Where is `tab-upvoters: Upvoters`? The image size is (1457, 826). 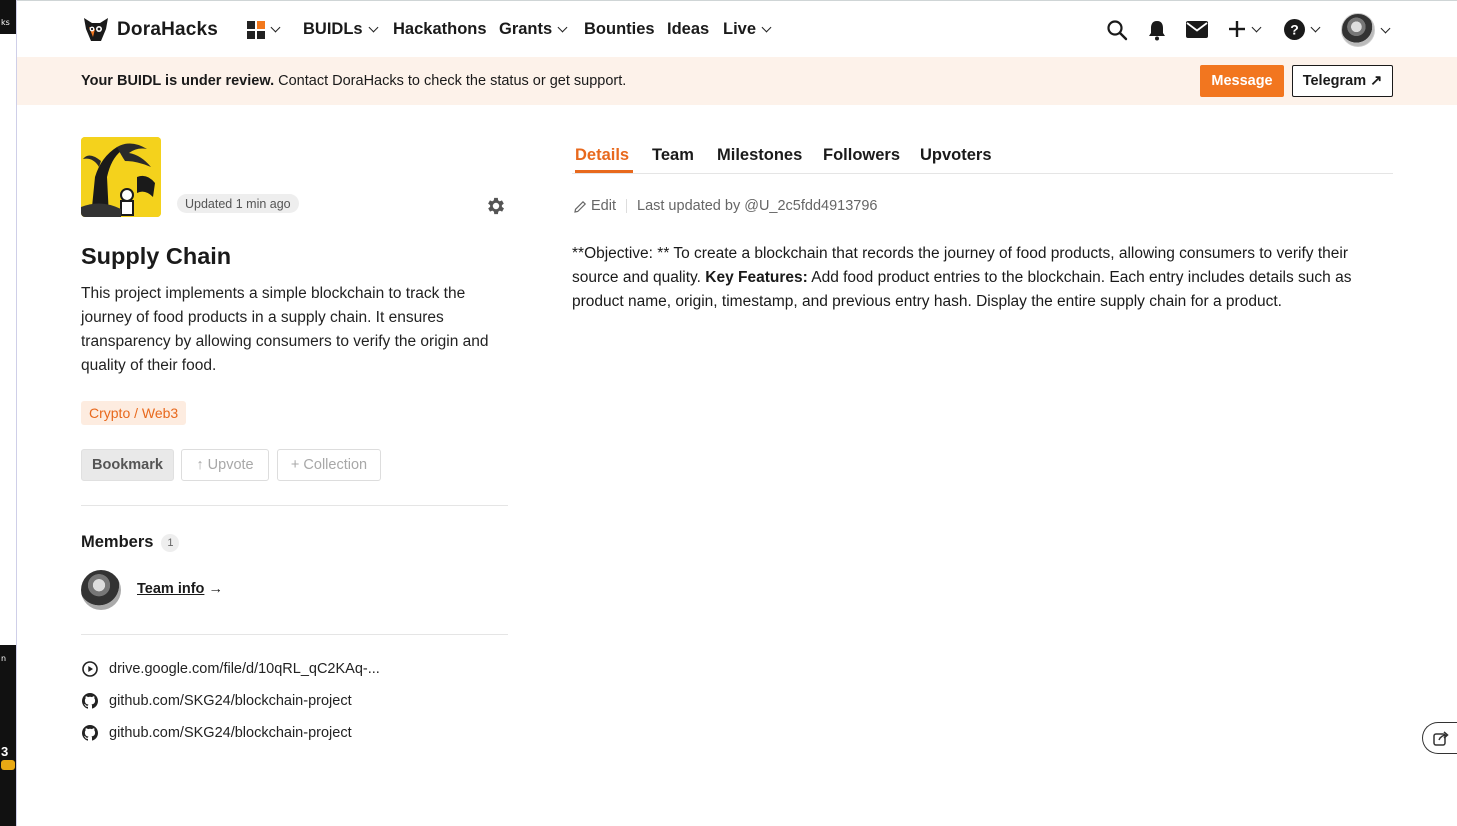 tab-upvoters: Upvoters is located at coordinates (956, 155).